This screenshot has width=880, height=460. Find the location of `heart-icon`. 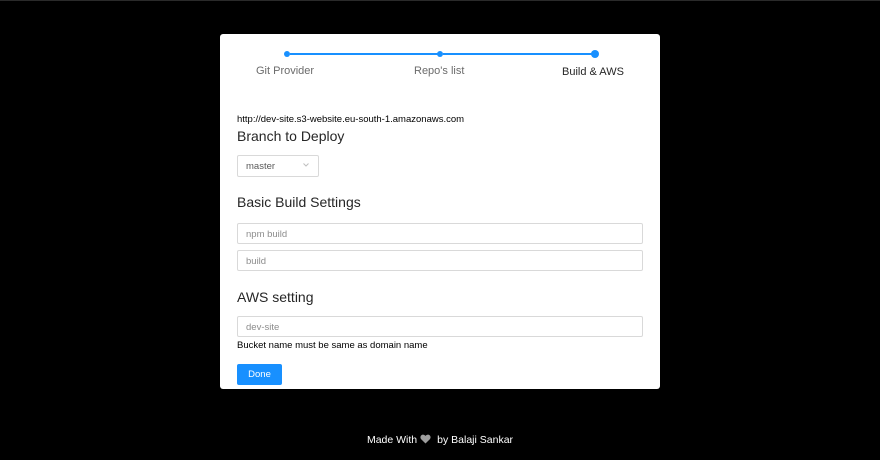

heart-icon is located at coordinates (425, 439).